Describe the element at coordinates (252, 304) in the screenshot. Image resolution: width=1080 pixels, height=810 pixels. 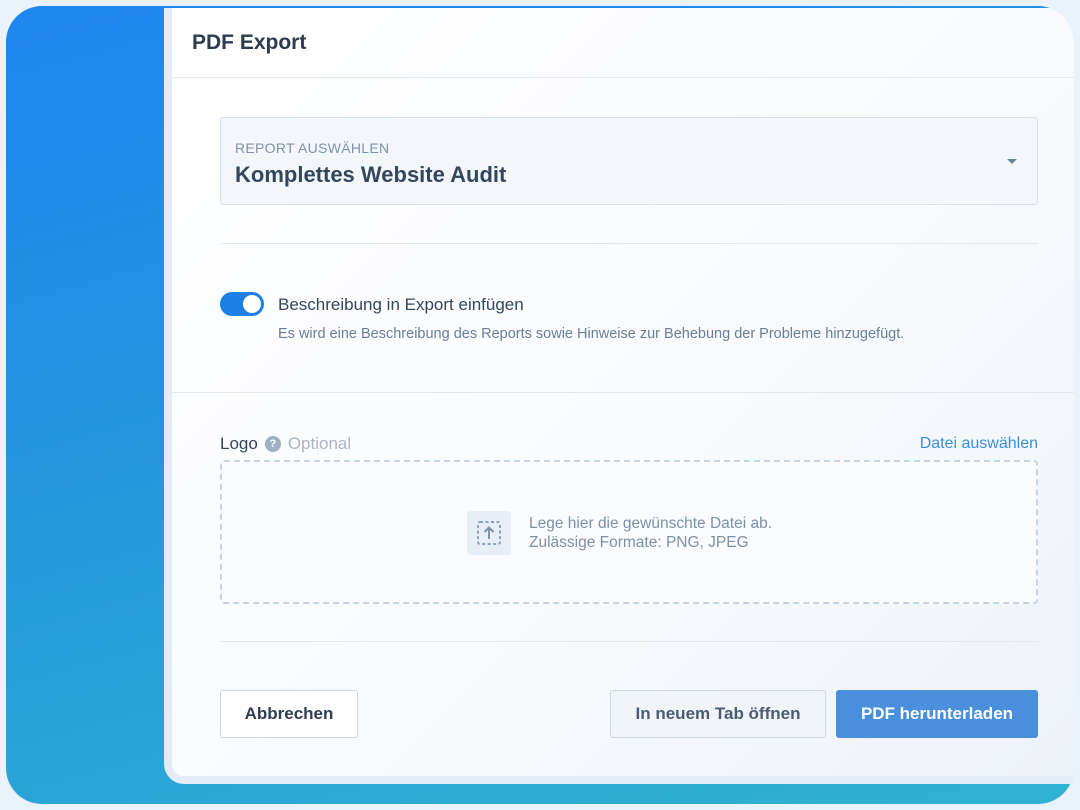
I see `toggle-knob` at that location.